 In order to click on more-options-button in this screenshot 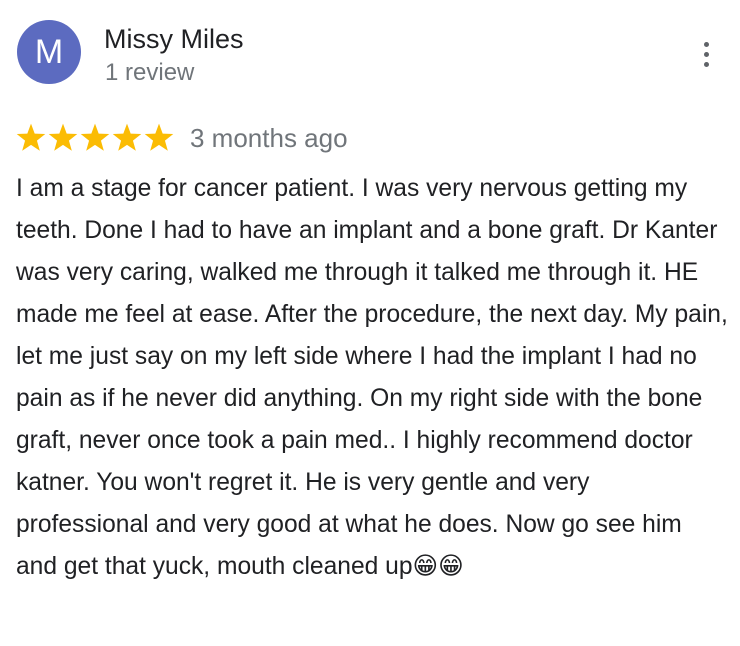, I will do `click(706, 54)`.